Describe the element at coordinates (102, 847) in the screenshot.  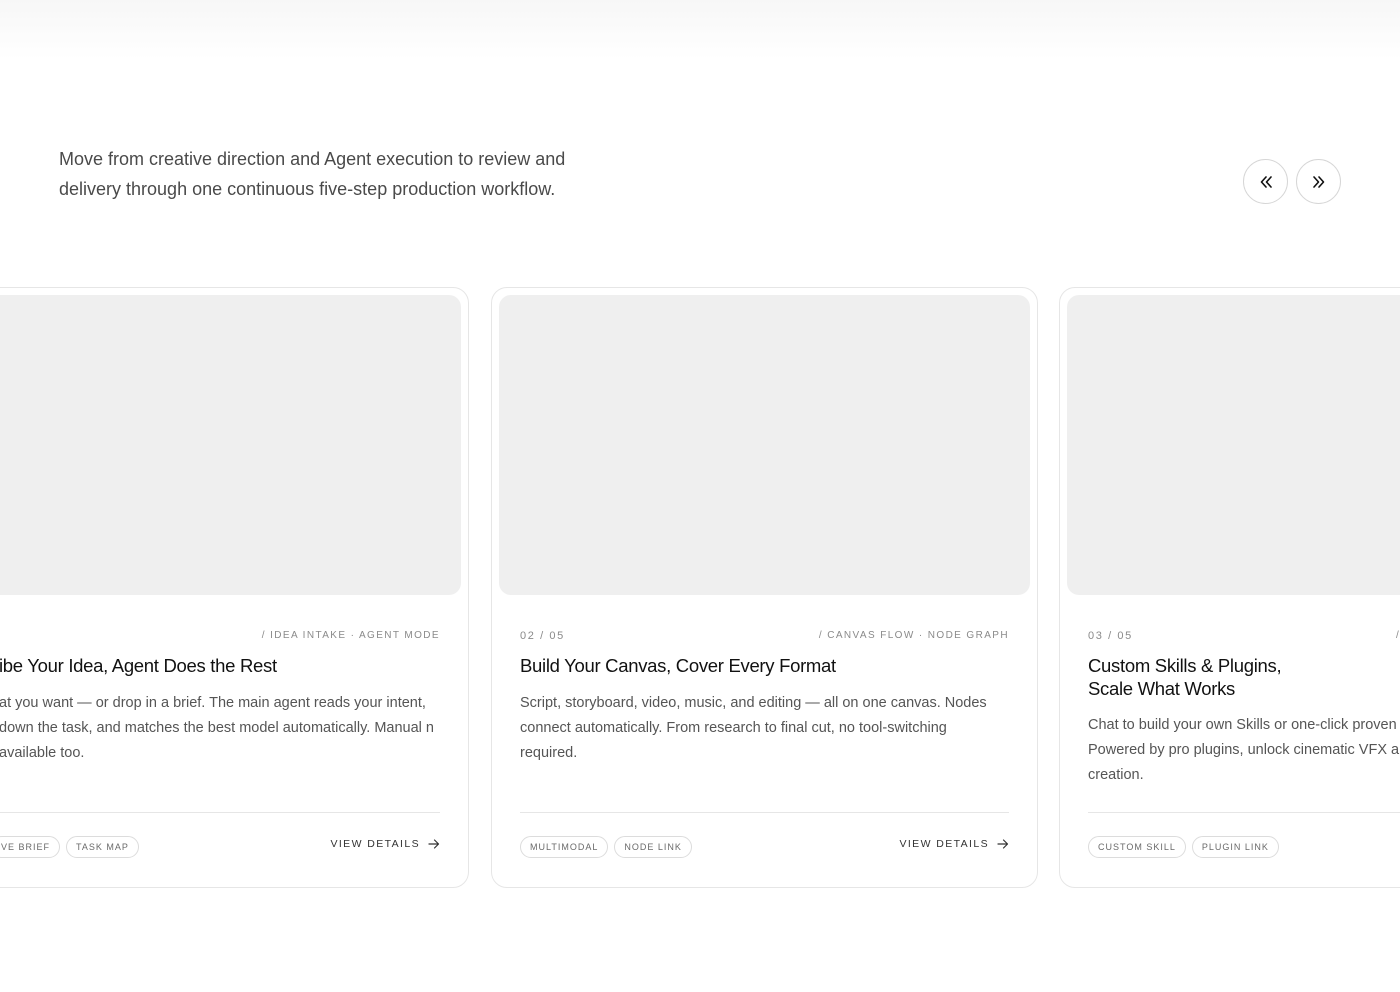
I see `tag-chip: TASK MAP` at that location.